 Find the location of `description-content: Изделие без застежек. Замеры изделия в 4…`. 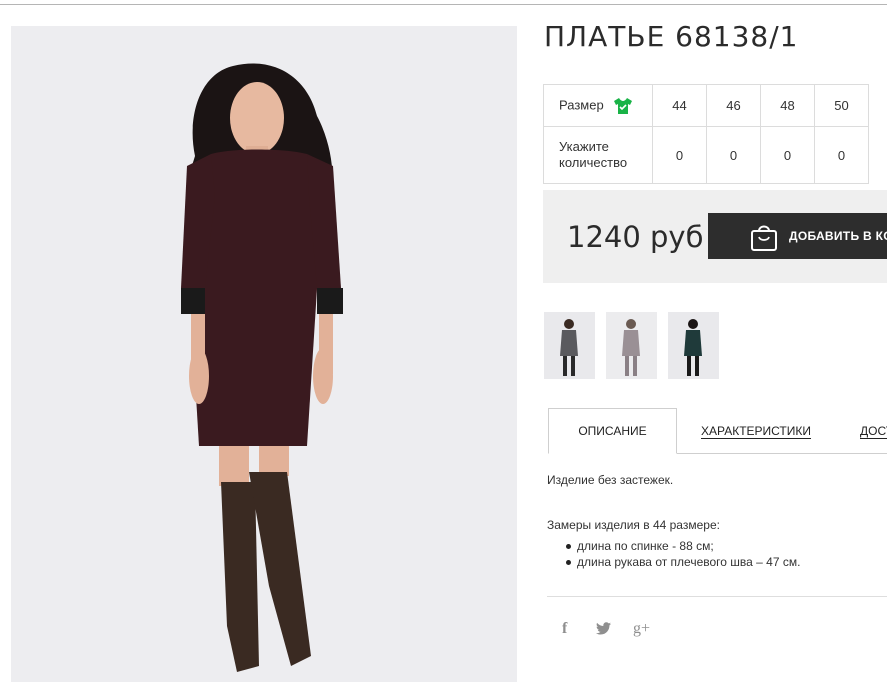

description-content: Изделие без застежек. Замеры изделия в 4… is located at coordinates (712, 521).